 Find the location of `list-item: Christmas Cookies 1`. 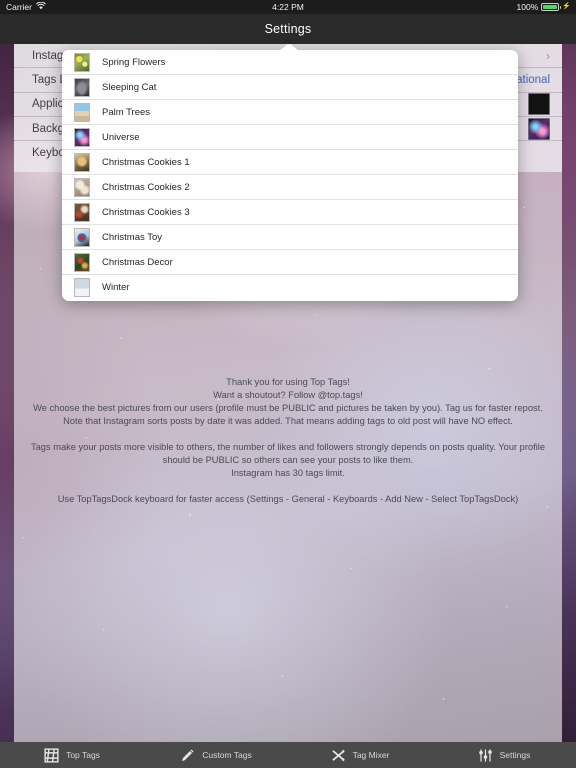

list-item: Christmas Cookies 1 is located at coordinates (290, 162).